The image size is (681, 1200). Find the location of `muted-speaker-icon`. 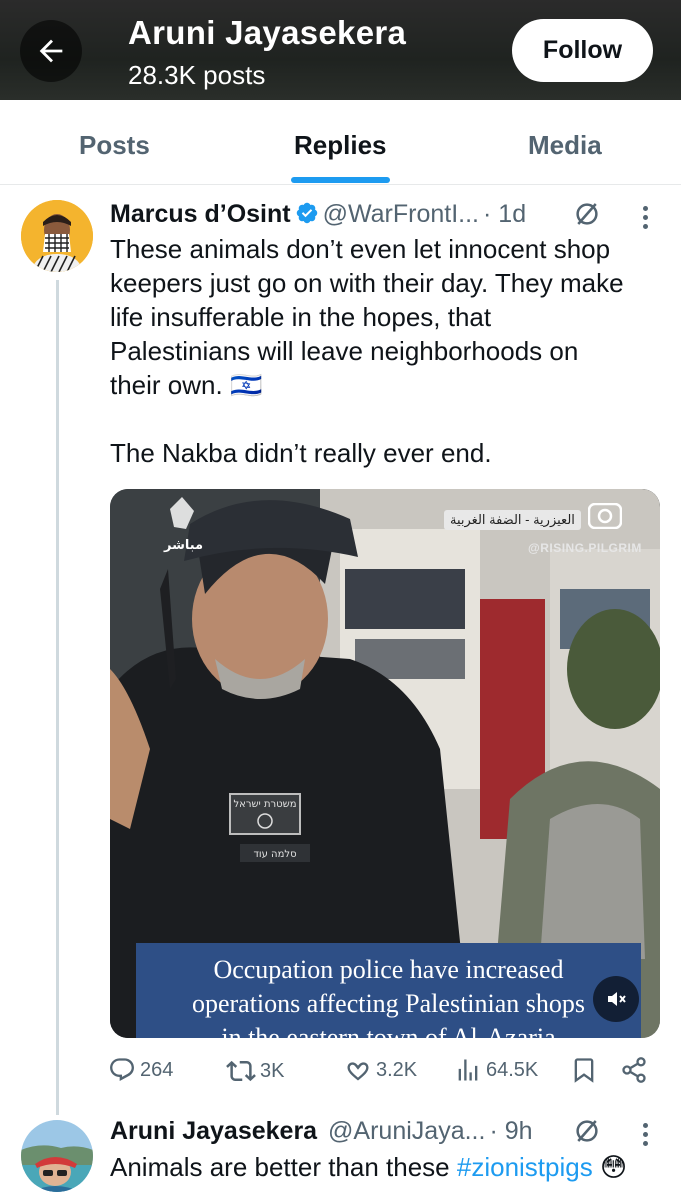

muted-speaker-icon is located at coordinates (617, 999).